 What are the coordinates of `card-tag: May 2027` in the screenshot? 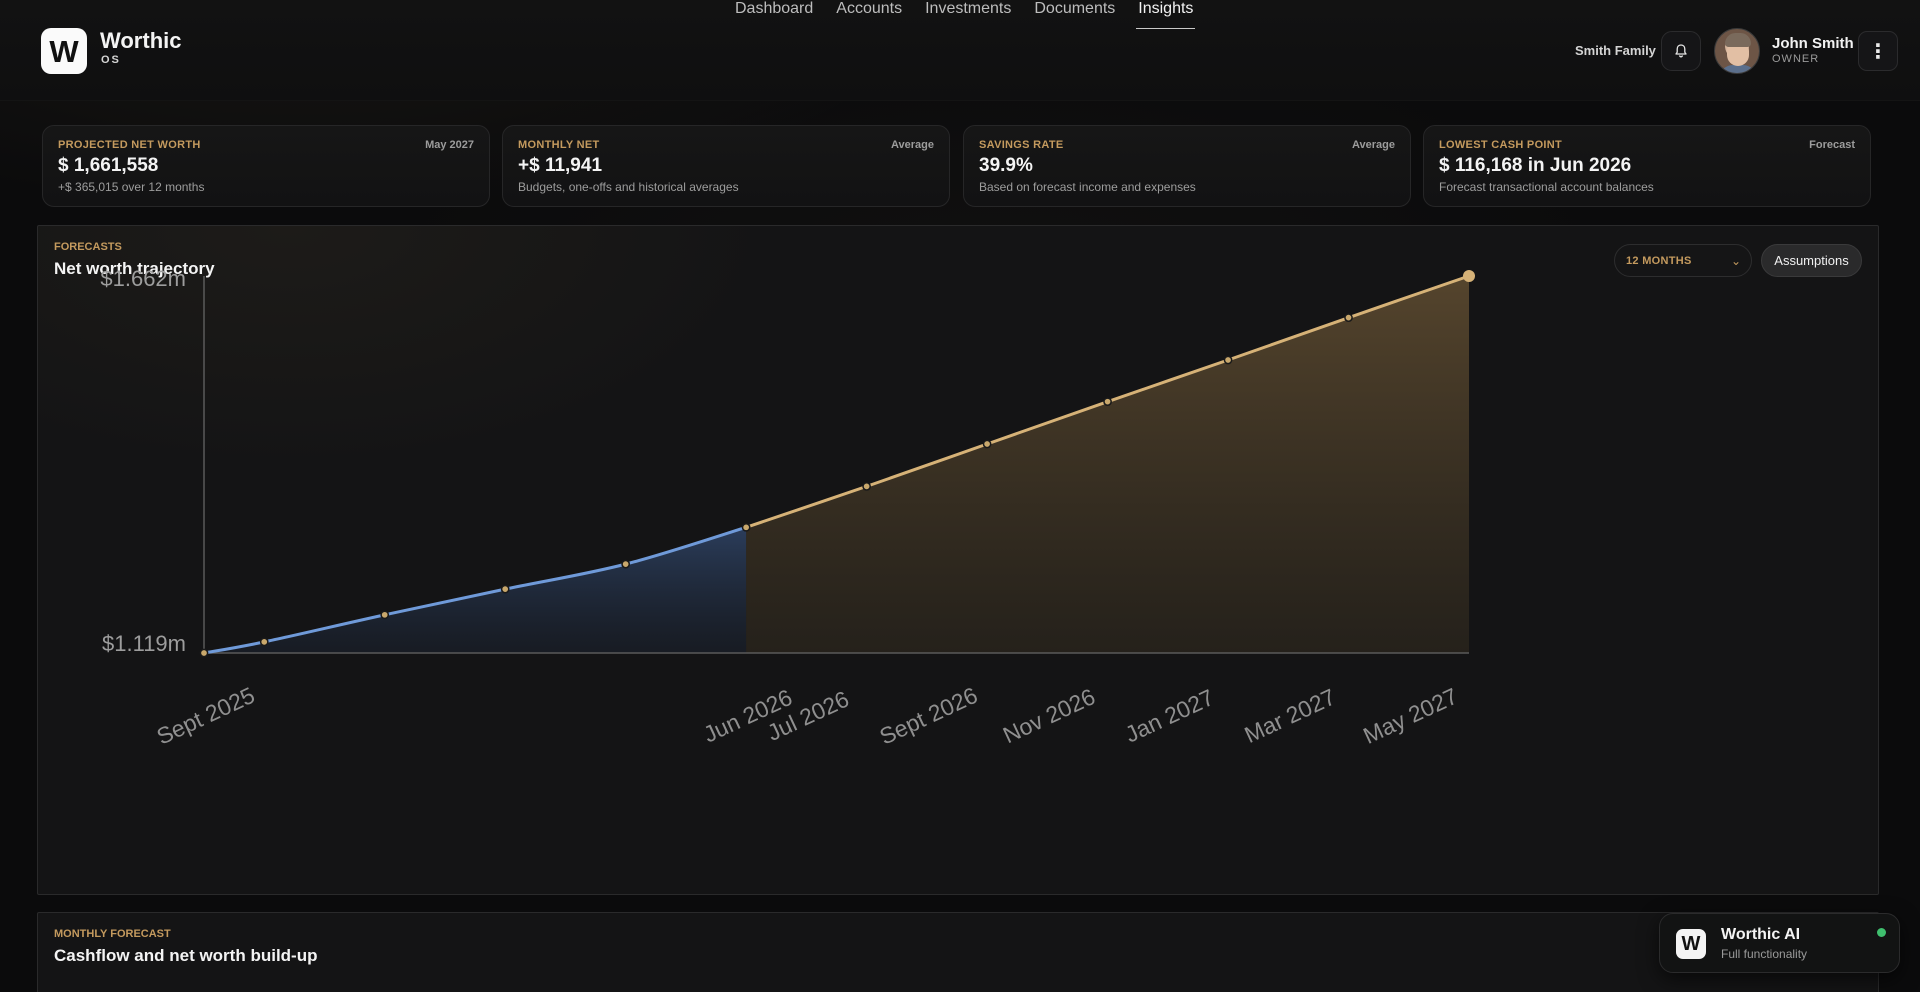 It's located at (449, 145).